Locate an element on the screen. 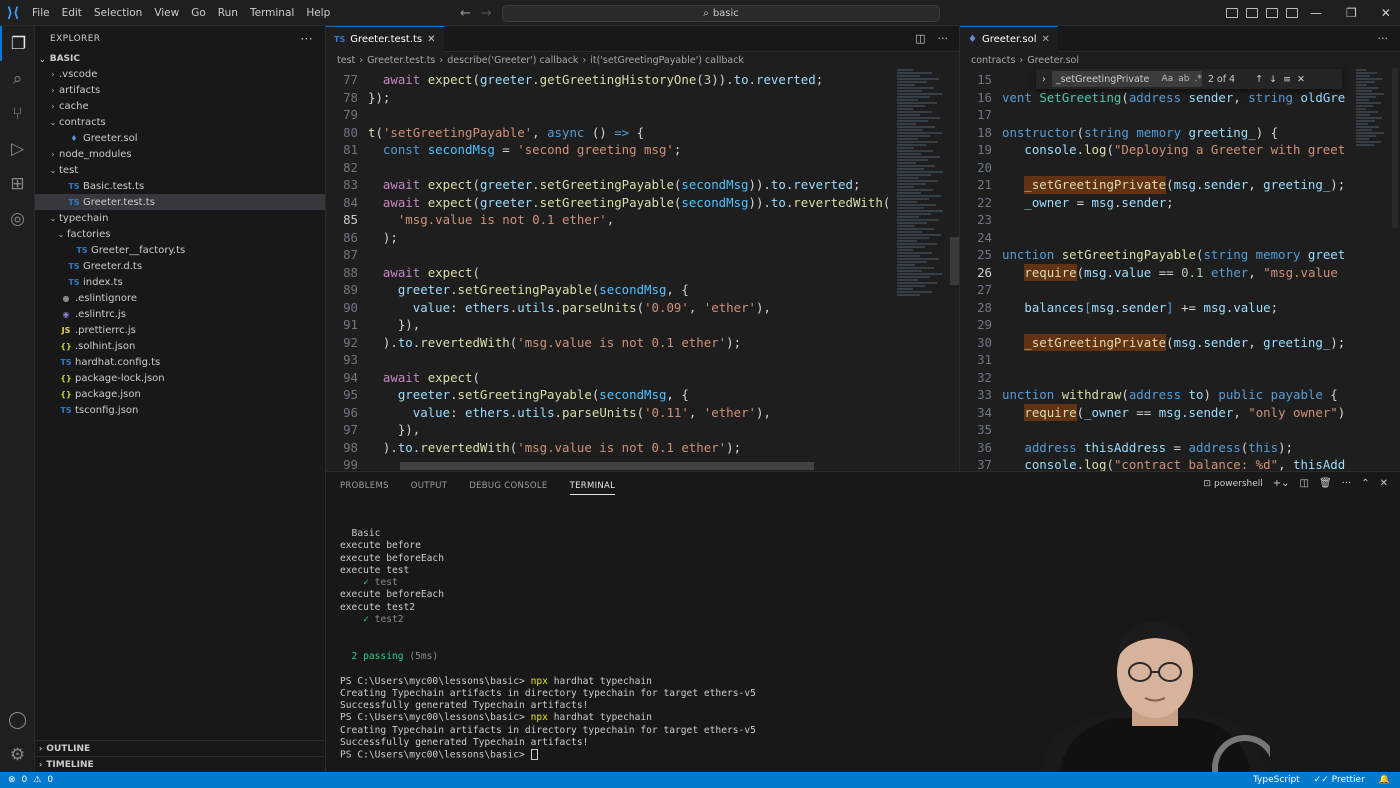 This screenshot has height=788, width=1400. breadcrumb-item: Greeter.sol is located at coordinates (1053, 60).